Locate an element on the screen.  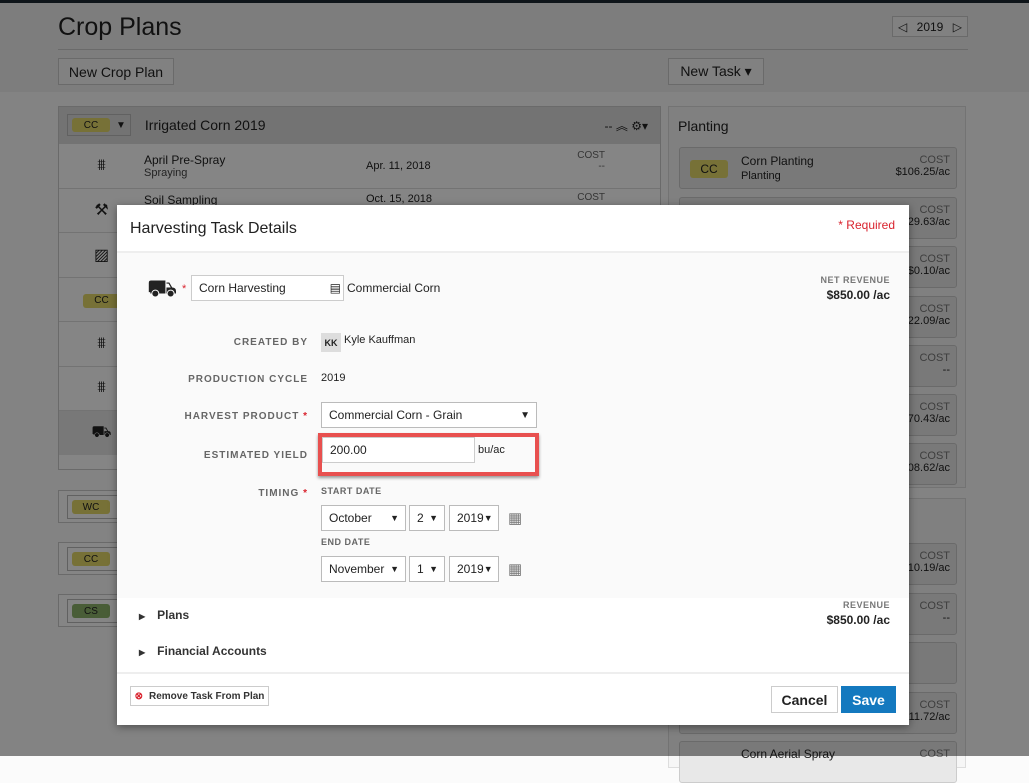
plans-section-toggle: ▶ Plans is located at coordinates (164, 615).